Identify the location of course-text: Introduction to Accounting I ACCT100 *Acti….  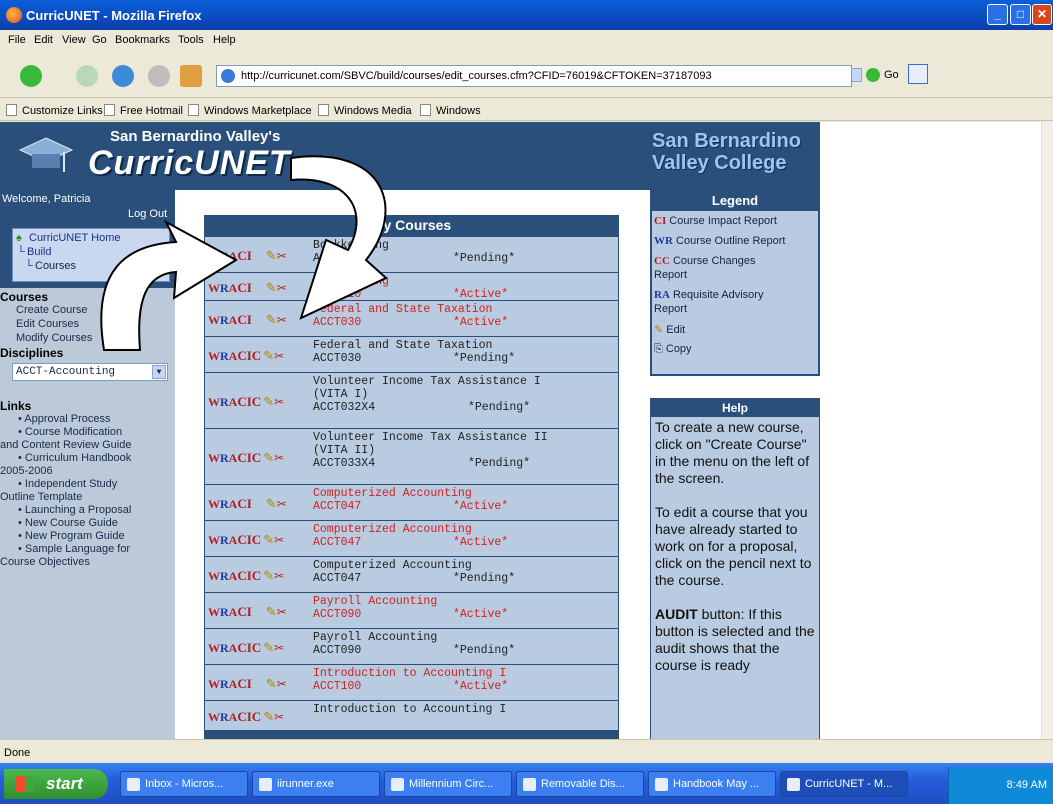
(410, 680).